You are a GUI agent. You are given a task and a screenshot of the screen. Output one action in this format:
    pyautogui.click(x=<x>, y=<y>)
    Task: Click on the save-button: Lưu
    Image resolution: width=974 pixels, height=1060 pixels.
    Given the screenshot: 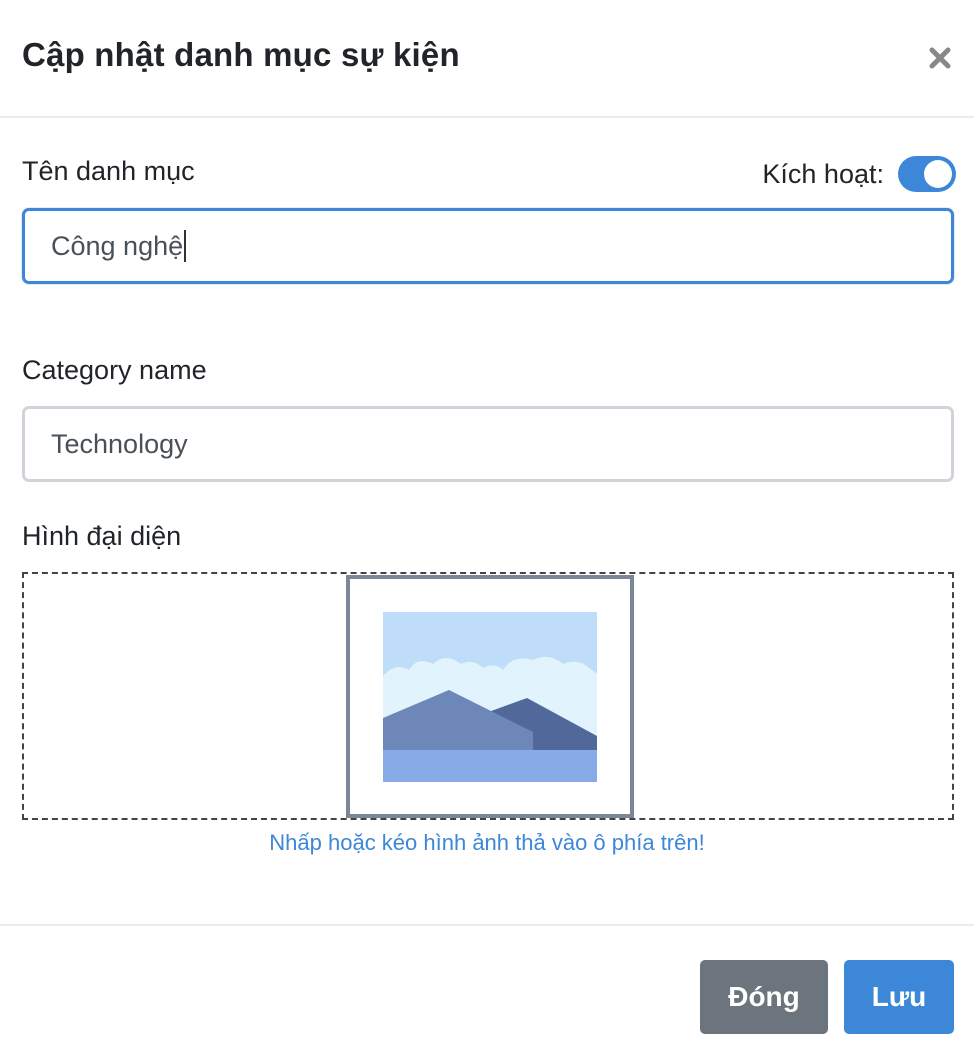 What is the action you would take?
    pyautogui.click(x=899, y=997)
    